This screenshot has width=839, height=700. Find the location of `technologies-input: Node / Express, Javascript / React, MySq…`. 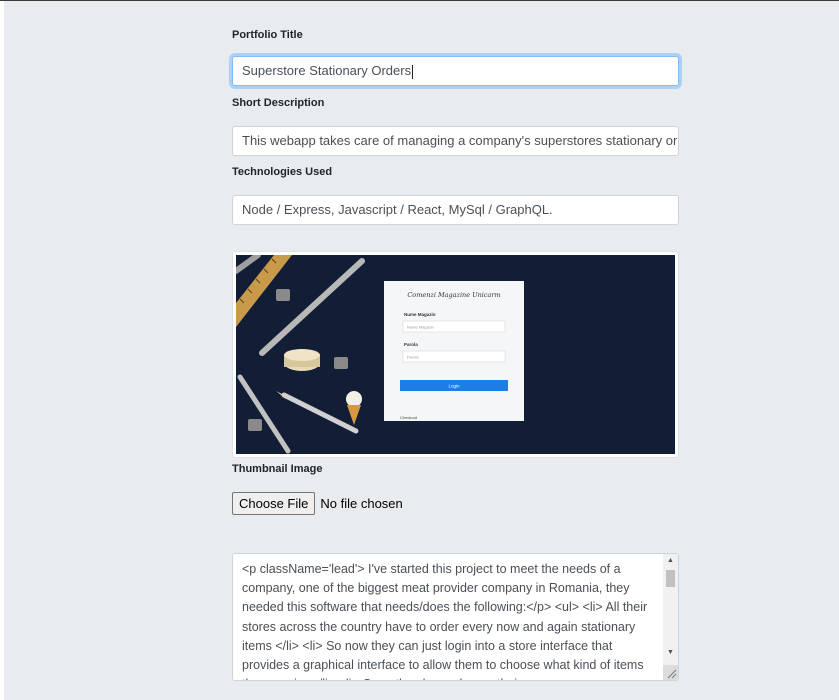

technologies-input: Node / Express, Javascript / React, MySq… is located at coordinates (455, 210).